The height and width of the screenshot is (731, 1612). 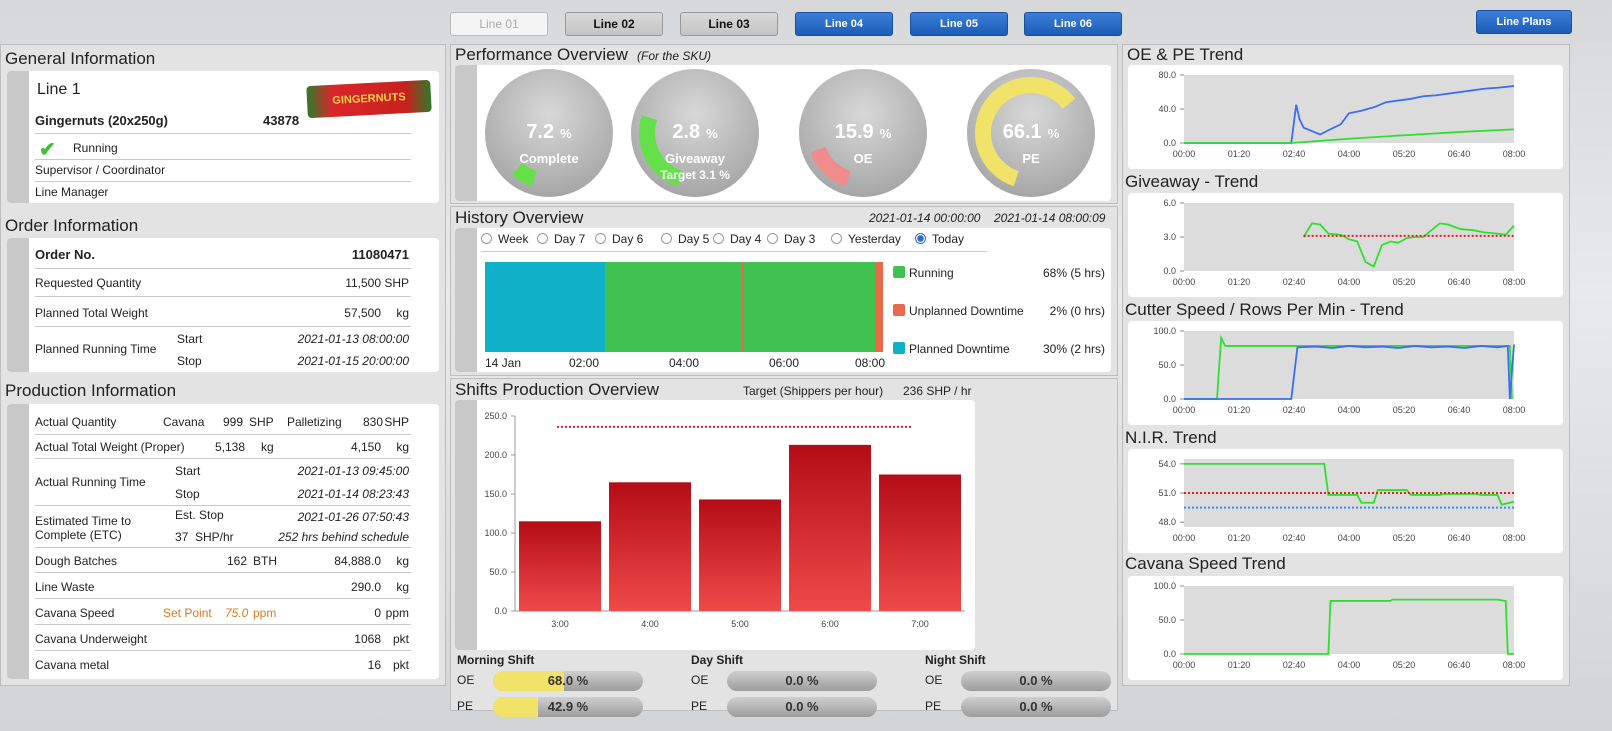 What do you see at coordinates (694, 239) in the screenshot?
I see `period-label: Day 5` at bounding box center [694, 239].